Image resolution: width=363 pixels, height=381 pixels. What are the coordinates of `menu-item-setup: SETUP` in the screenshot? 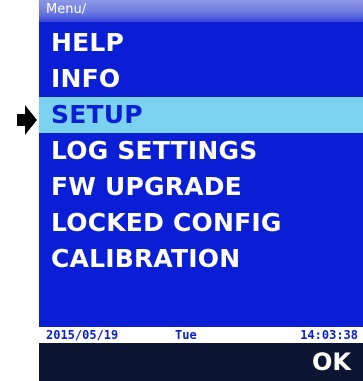 It's located at (201, 115).